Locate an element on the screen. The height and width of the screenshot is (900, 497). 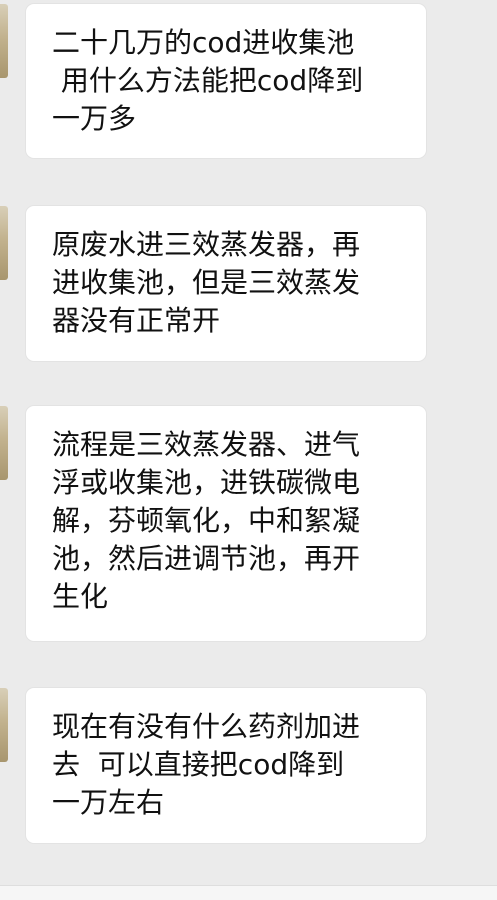
message-bubble: 二十几万的cod进收集池 用什么方法能把cod降到 一万多 is located at coordinates (226, 81).